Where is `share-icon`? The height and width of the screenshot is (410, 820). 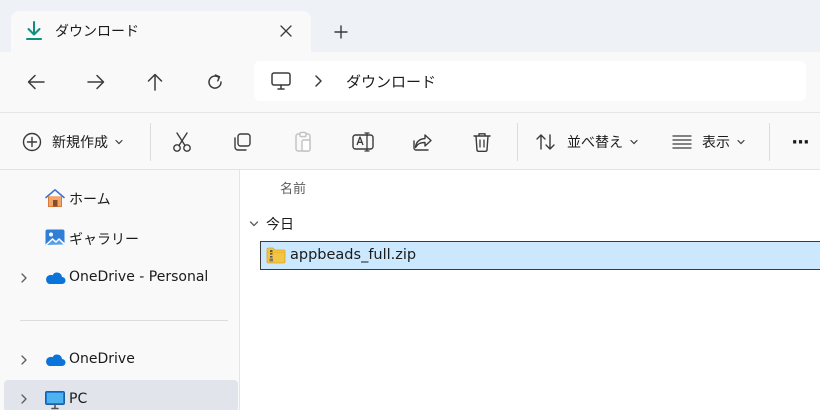 share-icon is located at coordinates (422, 142).